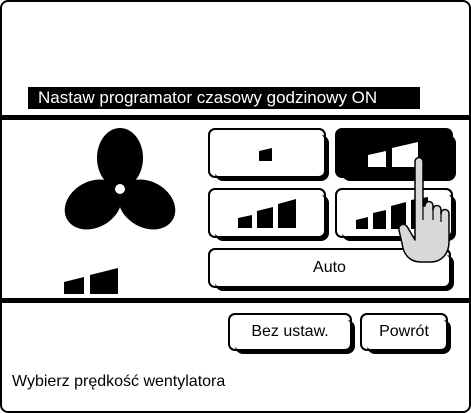 The image size is (471, 413). Describe the element at coordinates (119, 381) in the screenshot. I see `status-hint: Wybierz prędkość wentylatora` at that location.